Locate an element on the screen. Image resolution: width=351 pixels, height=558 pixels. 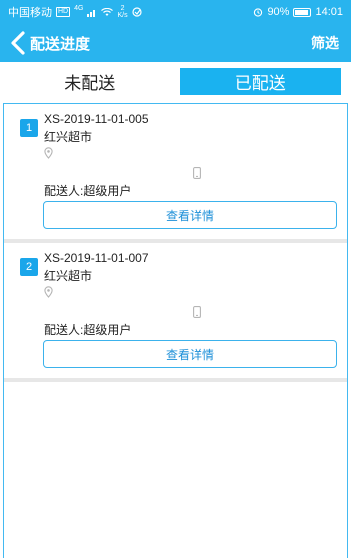
order-index-badge: 1 is located at coordinates (29, 128).